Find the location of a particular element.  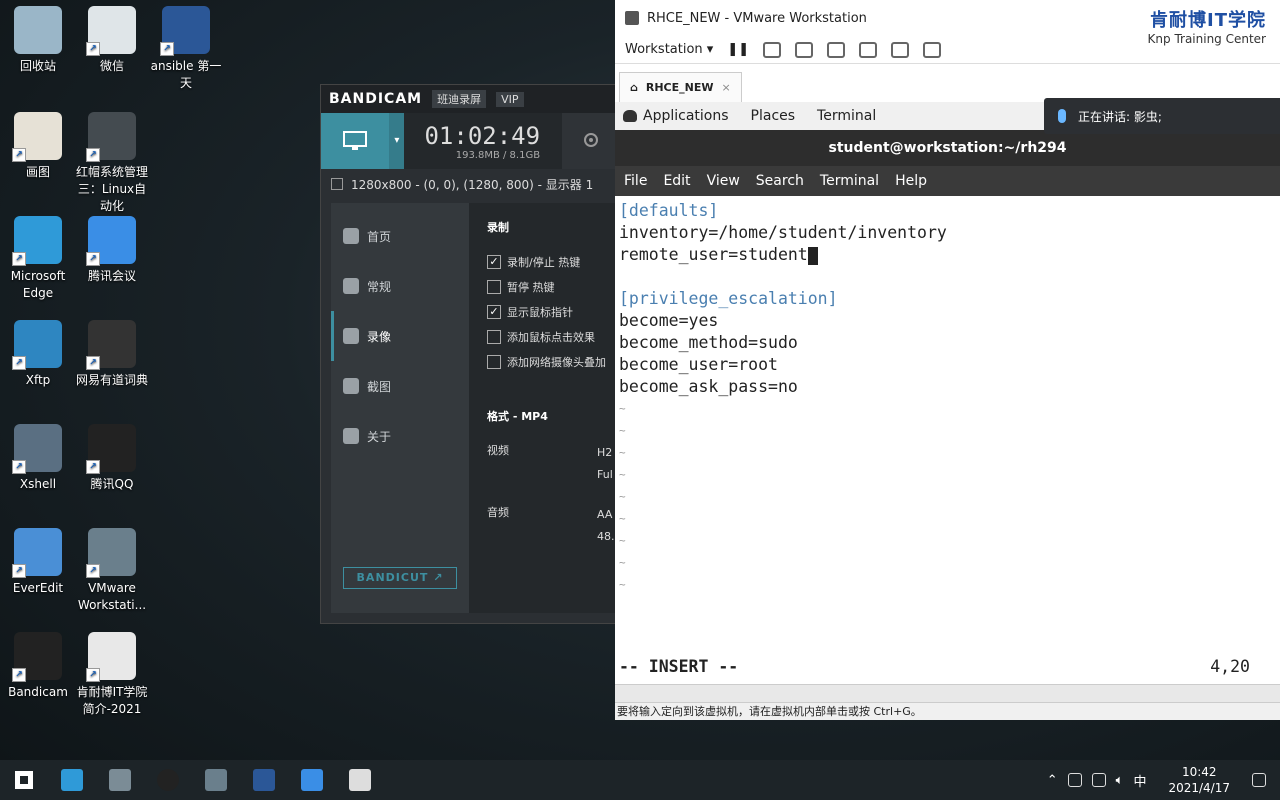

vmware-logo-icon is located at coordinates (632, 18).